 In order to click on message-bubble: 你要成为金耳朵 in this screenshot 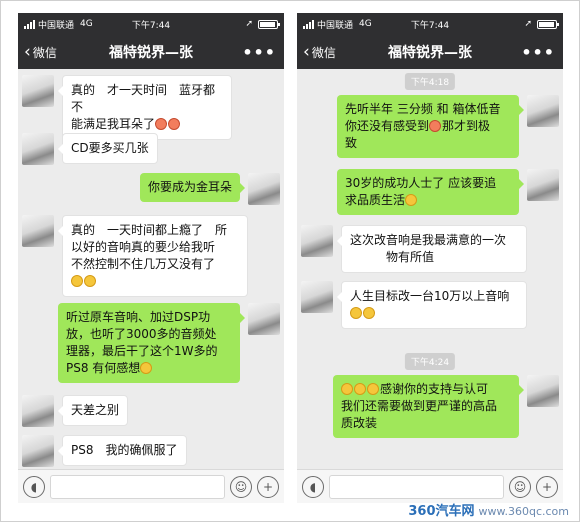, I will do `click(192, 187)`.